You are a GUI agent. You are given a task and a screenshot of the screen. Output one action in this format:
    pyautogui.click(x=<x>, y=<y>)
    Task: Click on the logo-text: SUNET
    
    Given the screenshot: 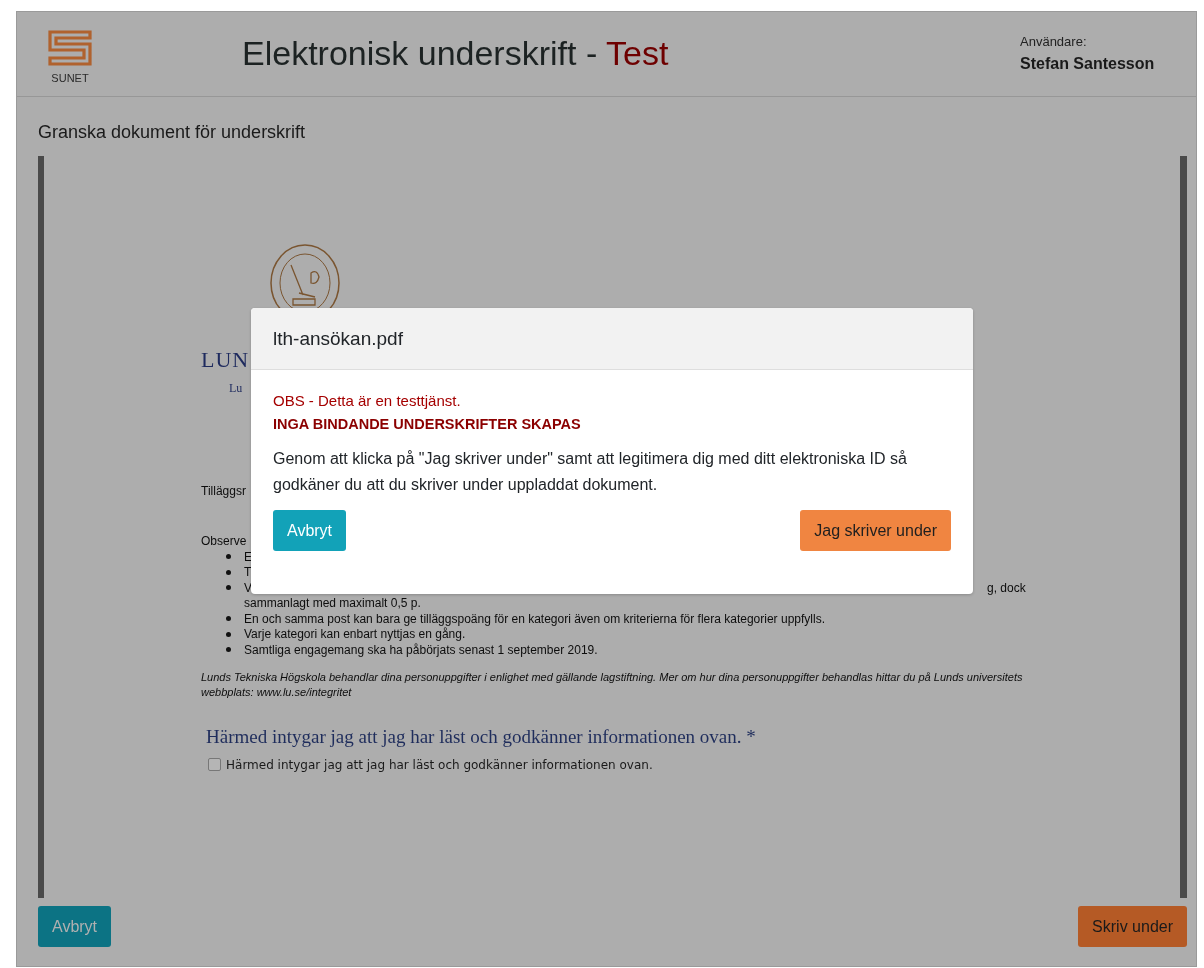 What is the action you would take?
    pyautogui.click(x=70, y=78)
    